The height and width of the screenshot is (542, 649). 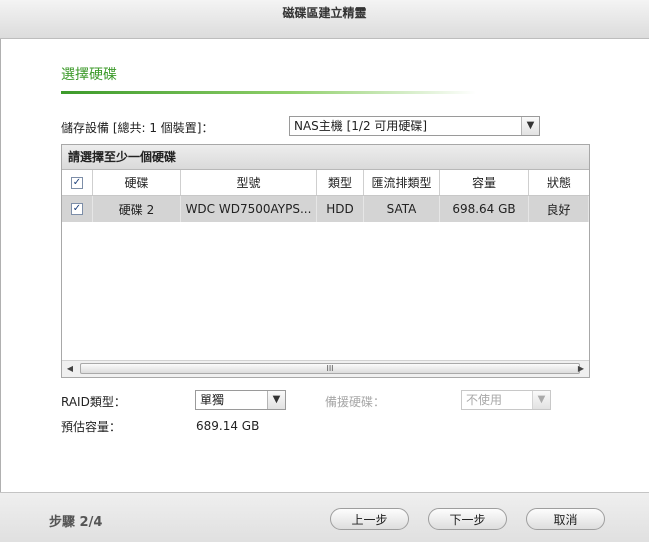 I want to click on row-checkbox-cell: ✓, so click(x=77, y=209).